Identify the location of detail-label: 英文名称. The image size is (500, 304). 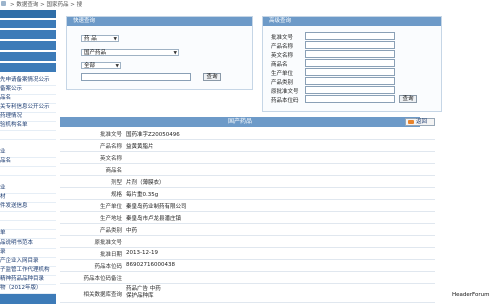
(110, 159).